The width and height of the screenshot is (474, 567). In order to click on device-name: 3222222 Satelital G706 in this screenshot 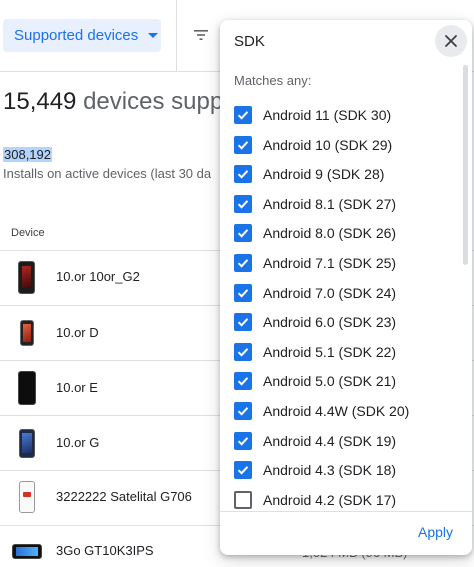, I will do `click(124, 496)`.